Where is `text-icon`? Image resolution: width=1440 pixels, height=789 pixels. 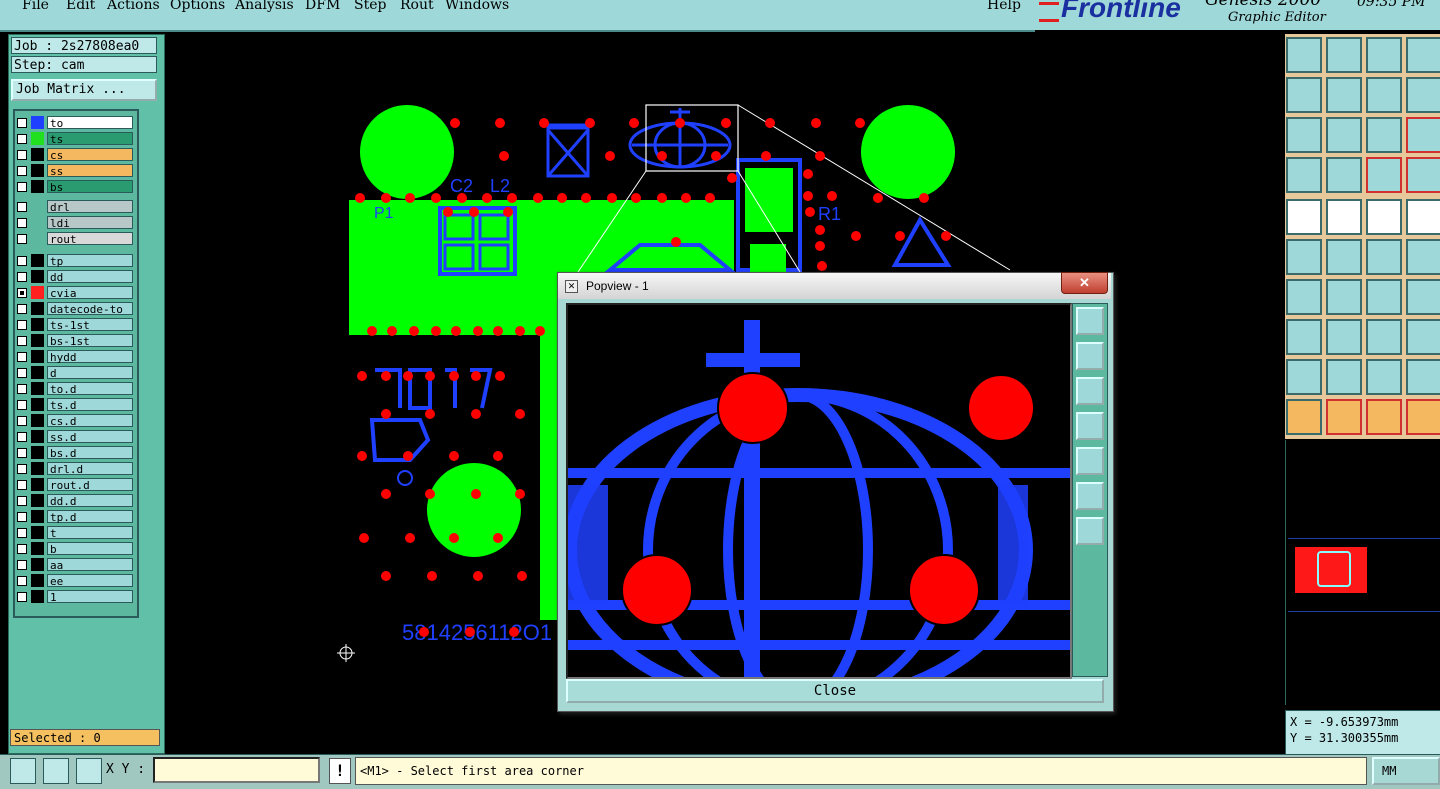
text-icon is located at coordinates (1423, 297).